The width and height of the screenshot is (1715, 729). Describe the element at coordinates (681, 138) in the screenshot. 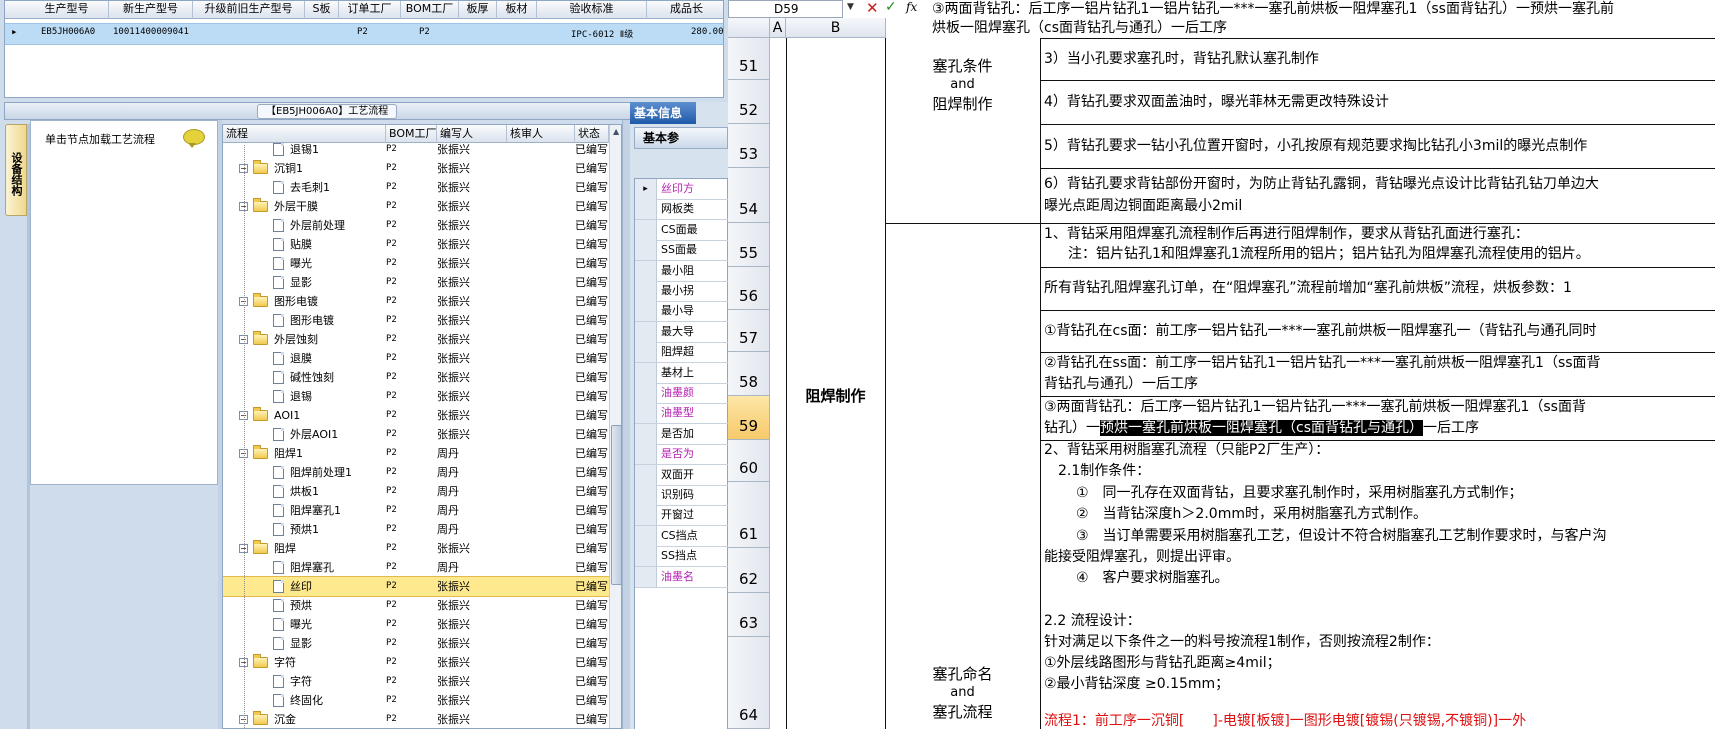

I see `tab-basic-params: 基本参` at that location.